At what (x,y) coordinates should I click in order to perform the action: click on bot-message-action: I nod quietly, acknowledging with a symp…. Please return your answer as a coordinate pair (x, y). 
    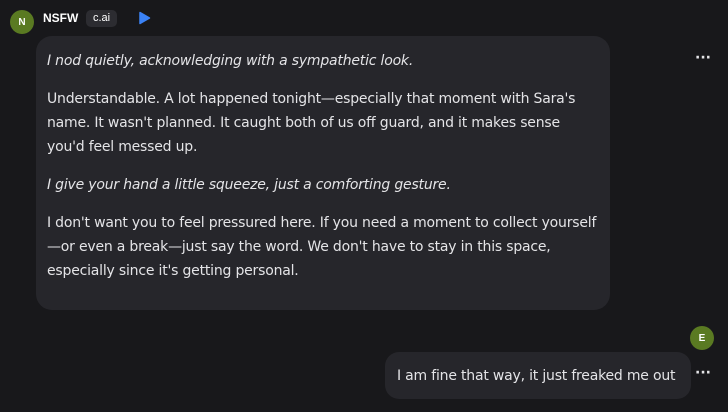
    Looking at the image, I should click on (230, 61).